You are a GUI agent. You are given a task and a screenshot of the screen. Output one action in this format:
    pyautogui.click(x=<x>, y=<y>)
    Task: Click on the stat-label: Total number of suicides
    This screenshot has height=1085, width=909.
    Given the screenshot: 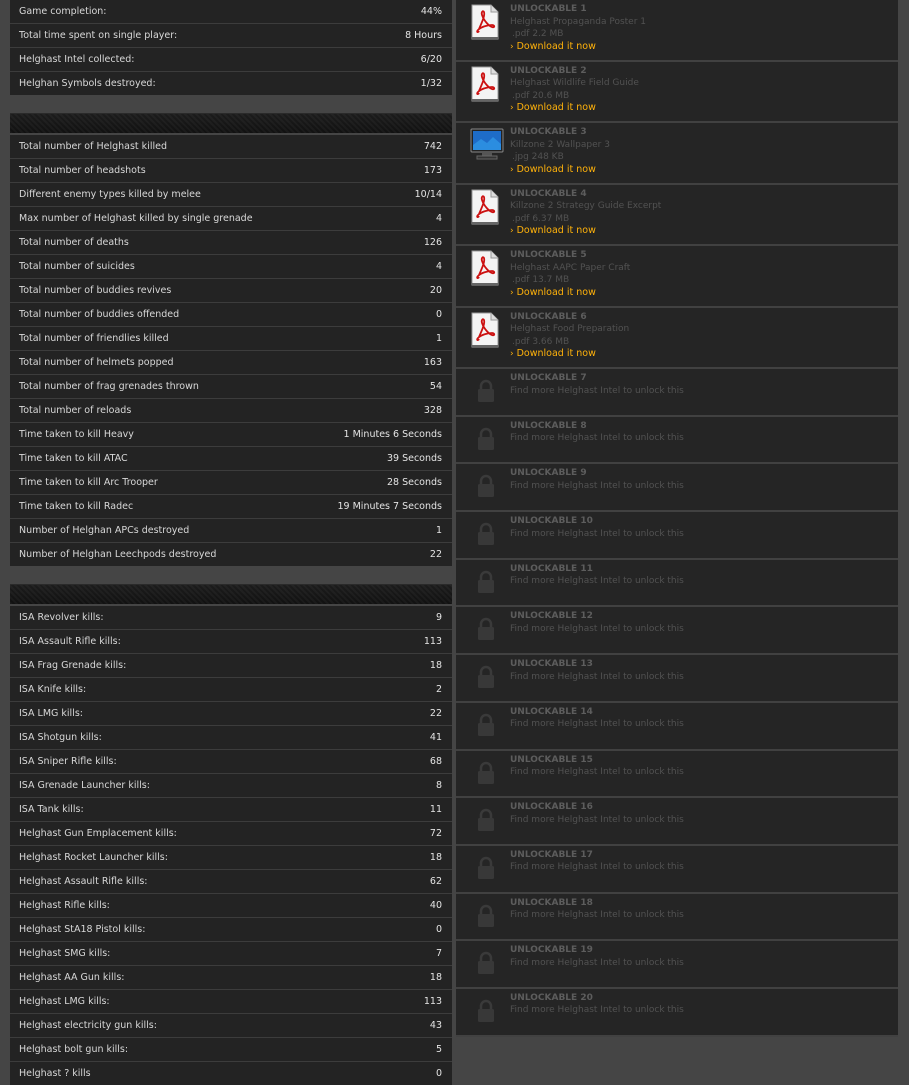 What is the action you would take?
    pyautogui.click(x=77, y=266)
    